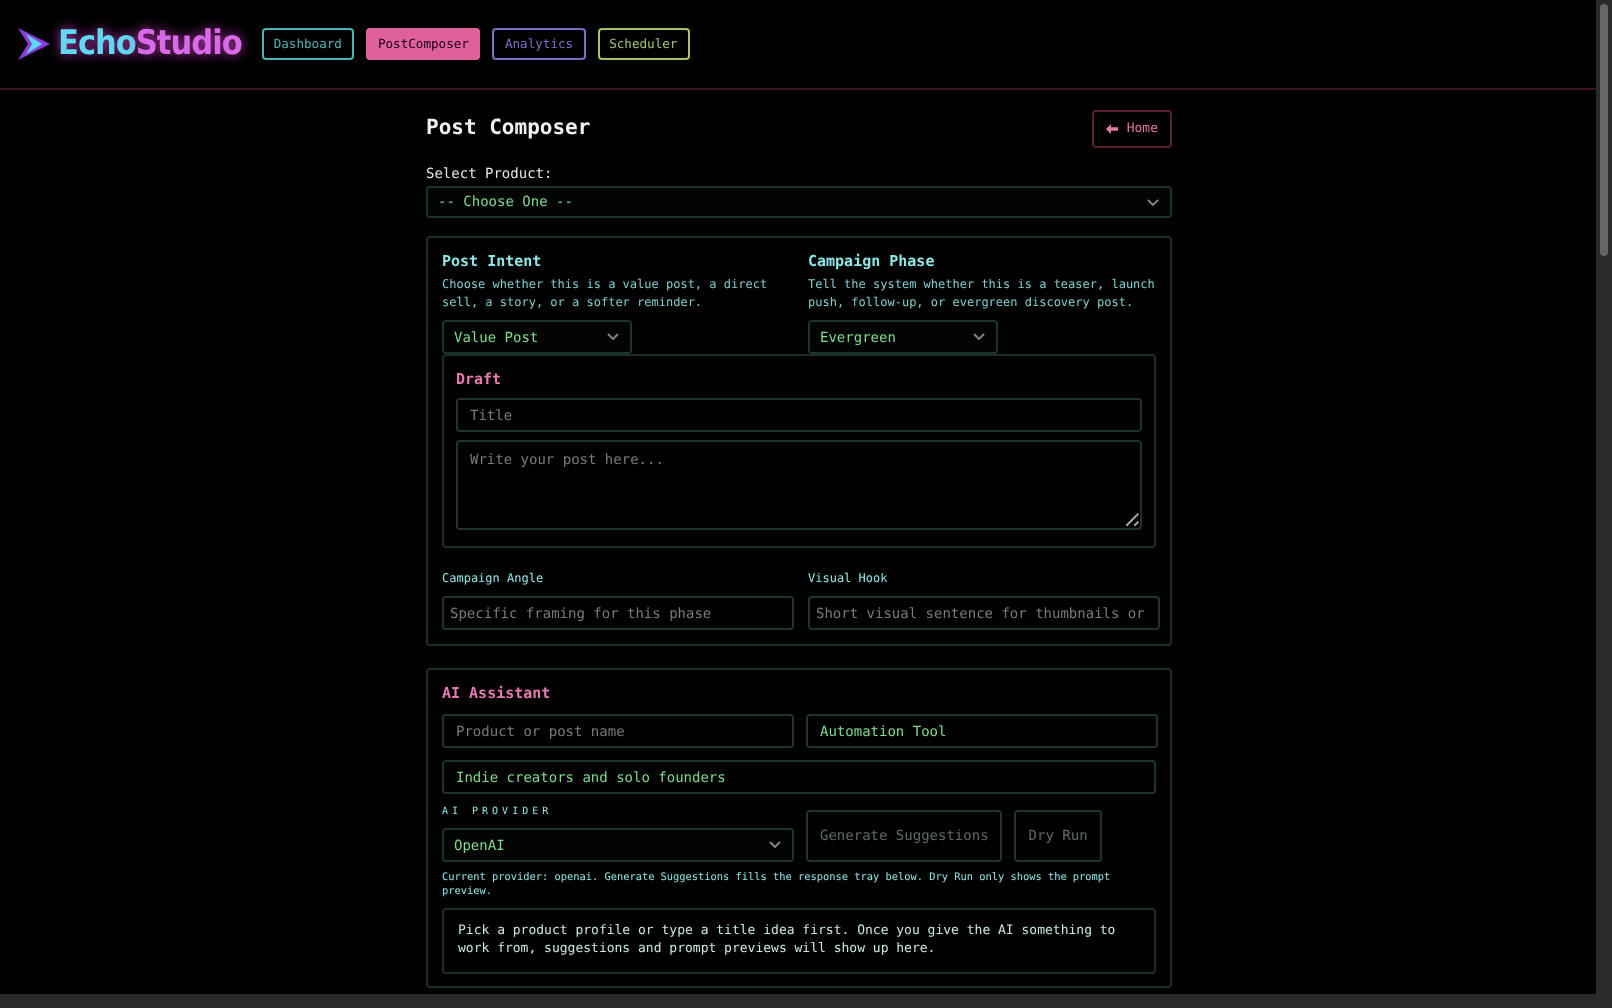 The image size is (1612, 1008). Describe the element at coordinates (798, 1001) in the screenshot. I see `horizontal-scrollbar` at that location.